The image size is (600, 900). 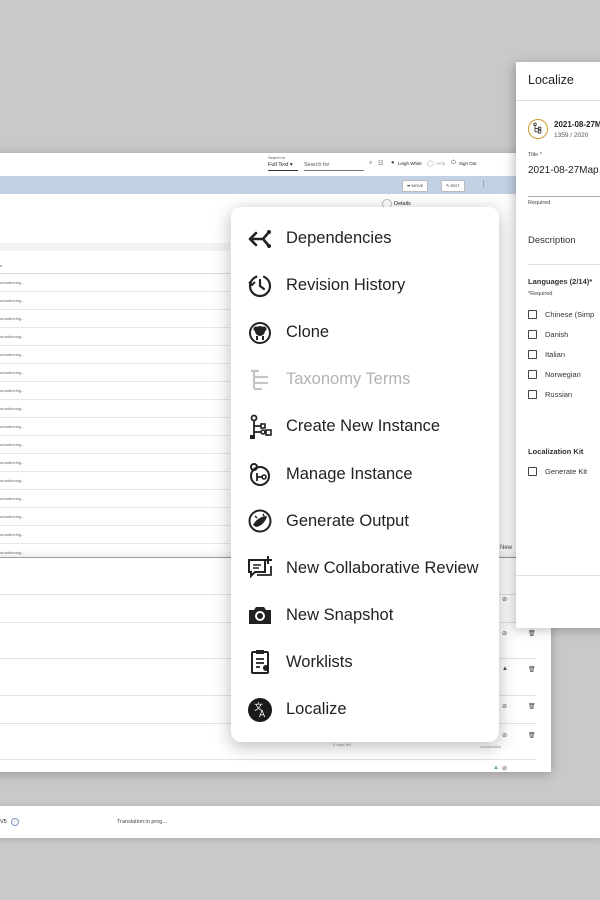 I want to click on warning-icon: ▲, so click(x=505, y=669).